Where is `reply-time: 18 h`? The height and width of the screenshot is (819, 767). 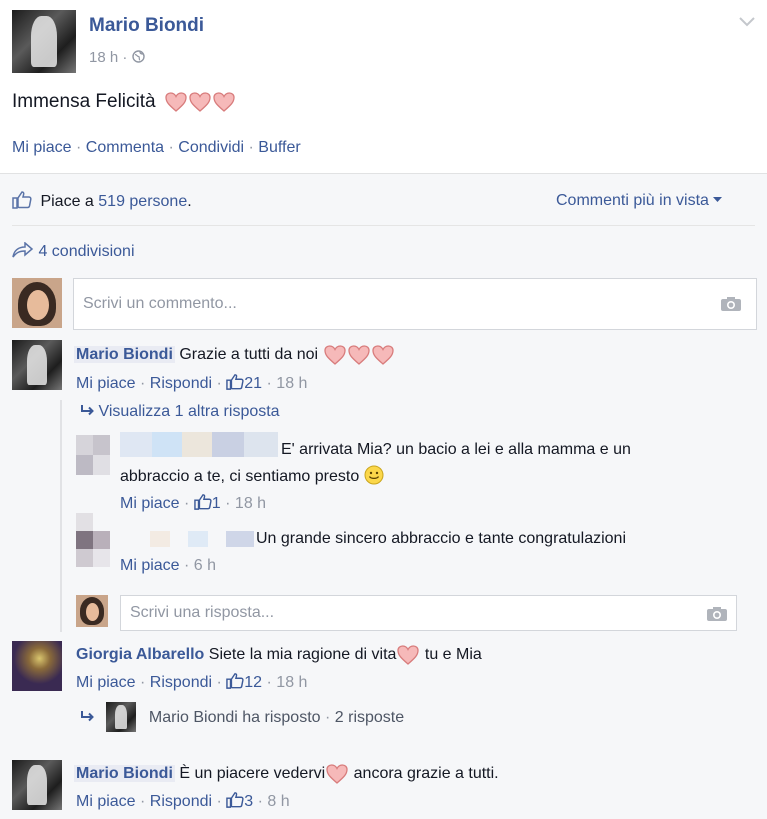 reply-time: 18 h is located at coordinates (250, 503).